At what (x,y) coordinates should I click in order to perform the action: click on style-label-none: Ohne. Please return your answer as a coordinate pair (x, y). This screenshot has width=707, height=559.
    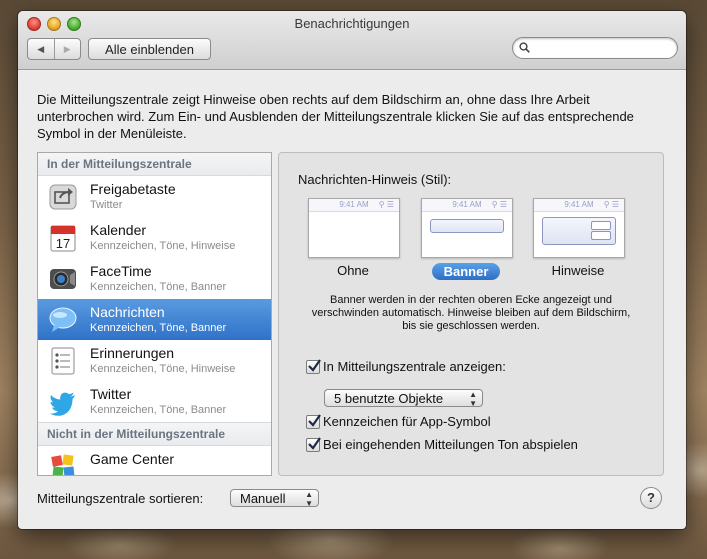
    Looking at the image, I should click on (353, 270).